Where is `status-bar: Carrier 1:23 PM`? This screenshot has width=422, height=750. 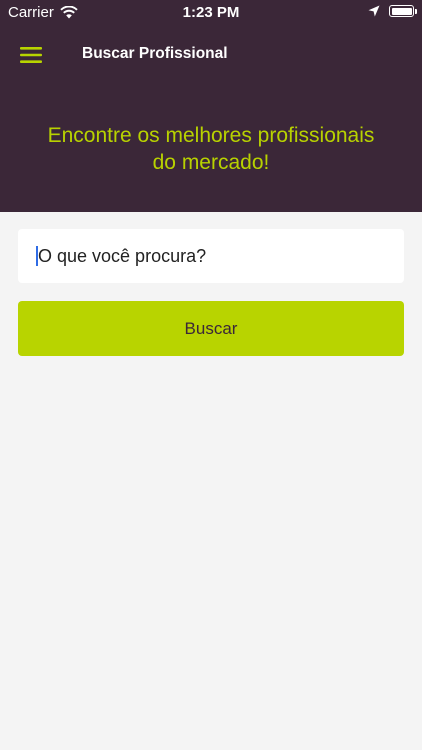
status-bar: Carrier 1:23 PM is located at coordinates (211, 12).